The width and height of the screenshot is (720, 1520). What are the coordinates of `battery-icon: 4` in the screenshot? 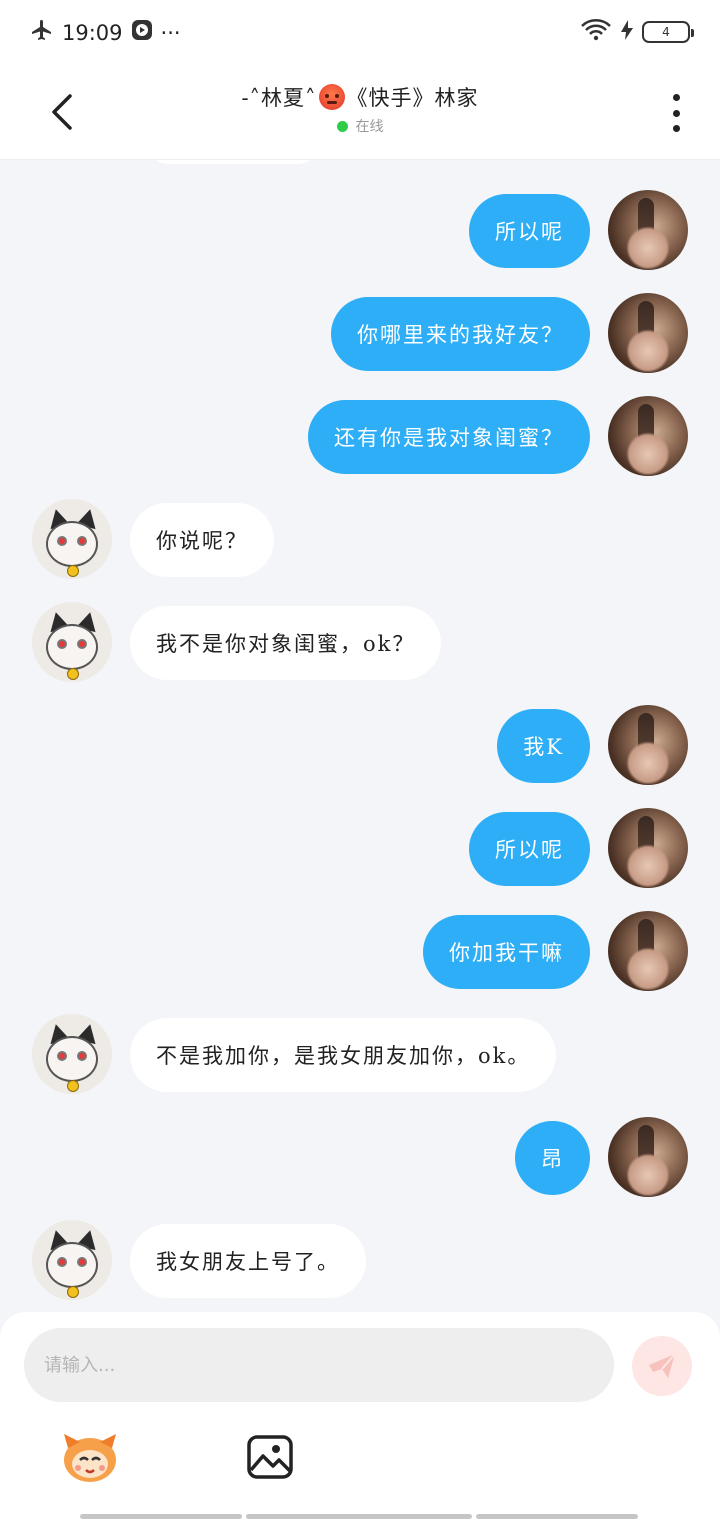 It's located at (668, 32).